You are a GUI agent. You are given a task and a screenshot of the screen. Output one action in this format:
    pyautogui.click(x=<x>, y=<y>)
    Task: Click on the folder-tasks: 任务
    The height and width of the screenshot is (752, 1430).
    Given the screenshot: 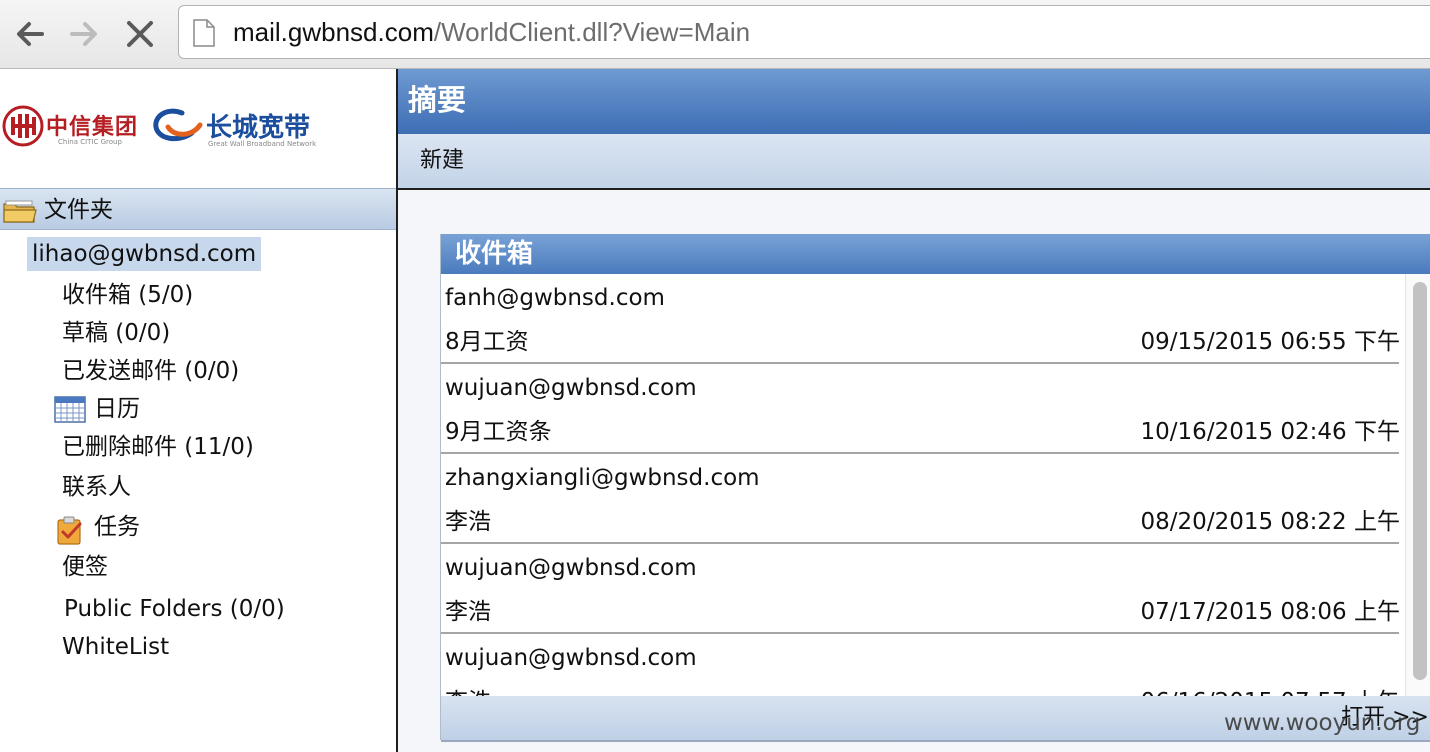 What is the action you would take?
    pyautogui.click(x=117, y=527)
    